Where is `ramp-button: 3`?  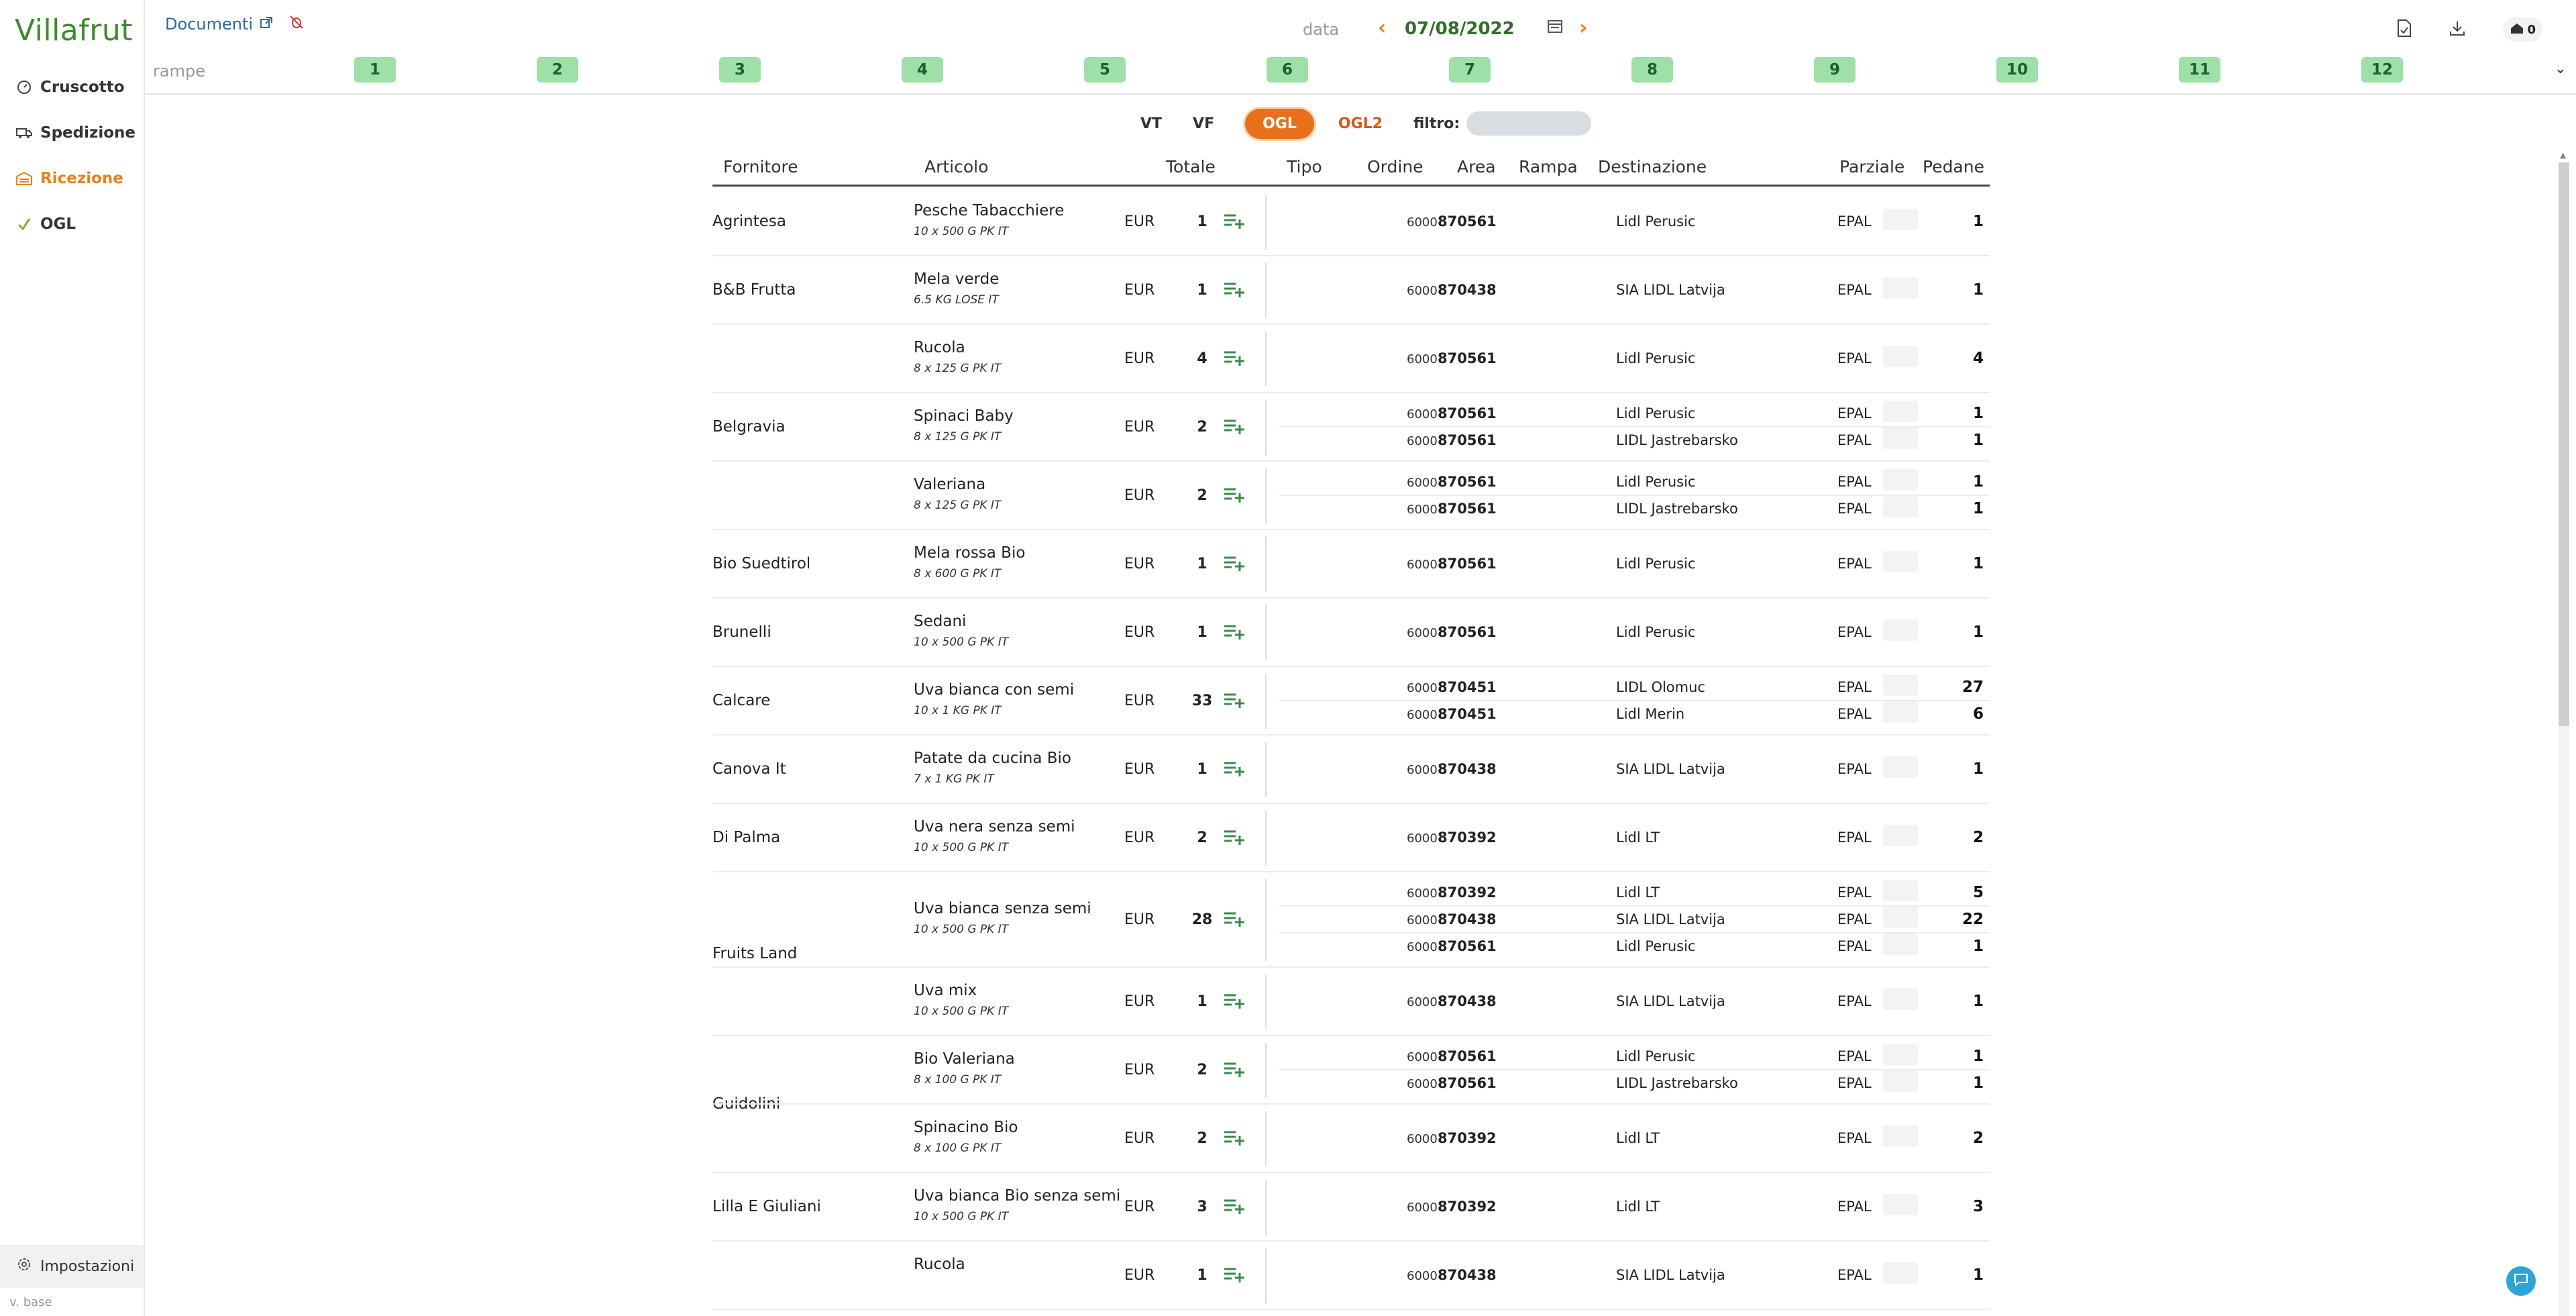
ramp-button: 3 is located at coordinates (740, 70).